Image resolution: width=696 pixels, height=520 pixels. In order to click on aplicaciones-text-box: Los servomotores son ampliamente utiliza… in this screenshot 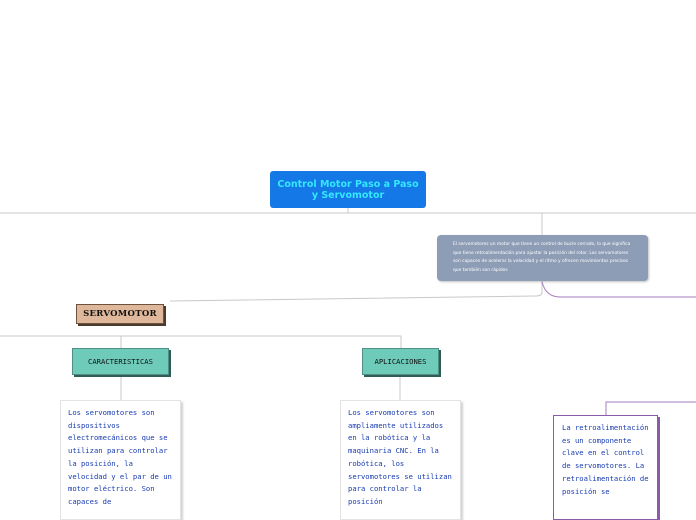, I will do `click(400, 460)`.